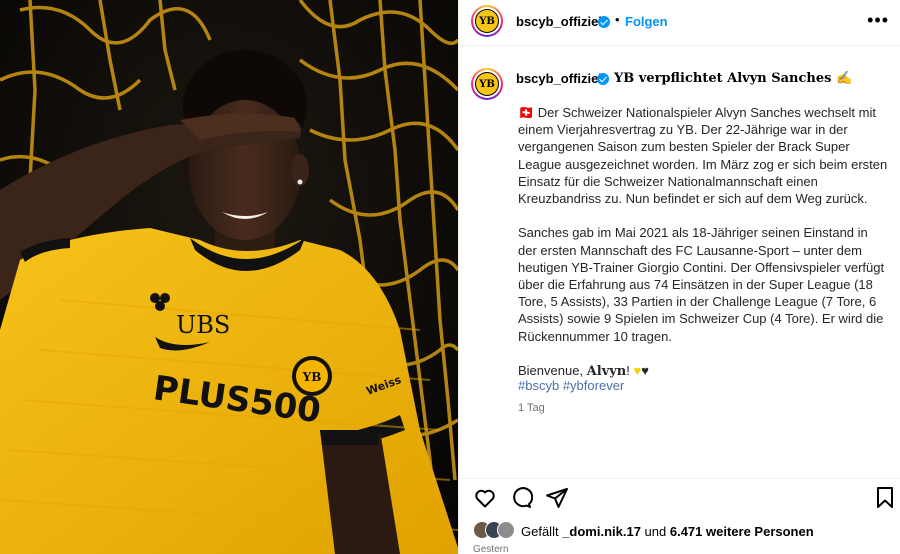 The width and height of the screenshot is (900, 554). I want to click on likes-mid: und, so click(655, 531).